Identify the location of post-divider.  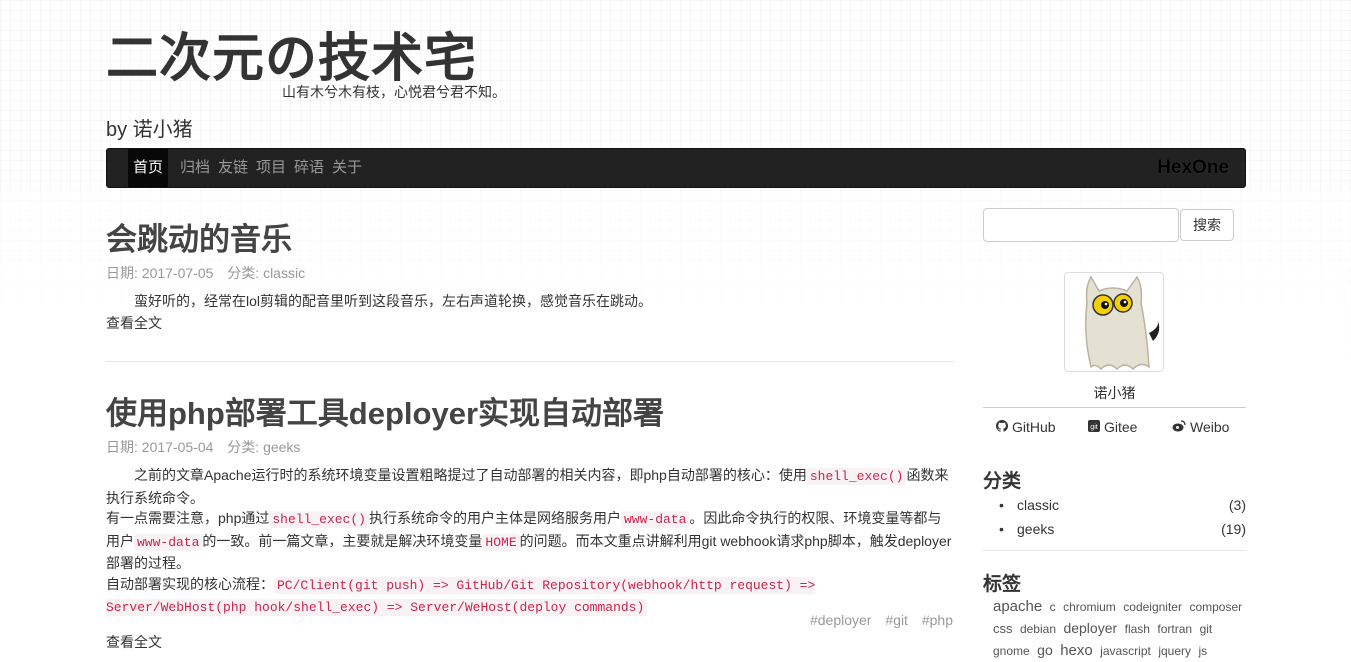
(530, 361).